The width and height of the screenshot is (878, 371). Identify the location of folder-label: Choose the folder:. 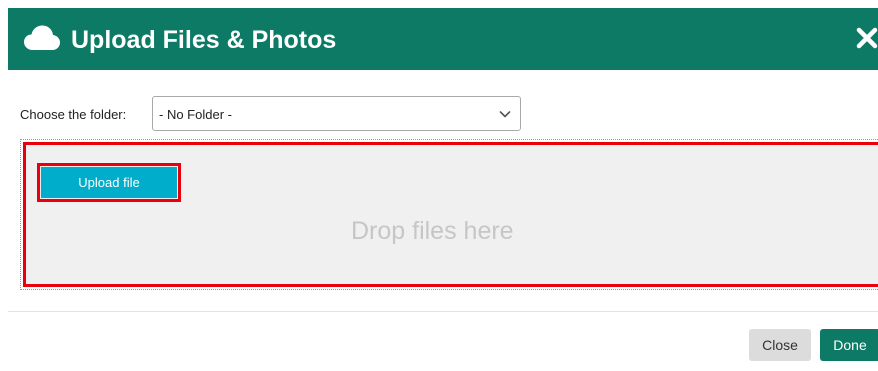
(73, 114).